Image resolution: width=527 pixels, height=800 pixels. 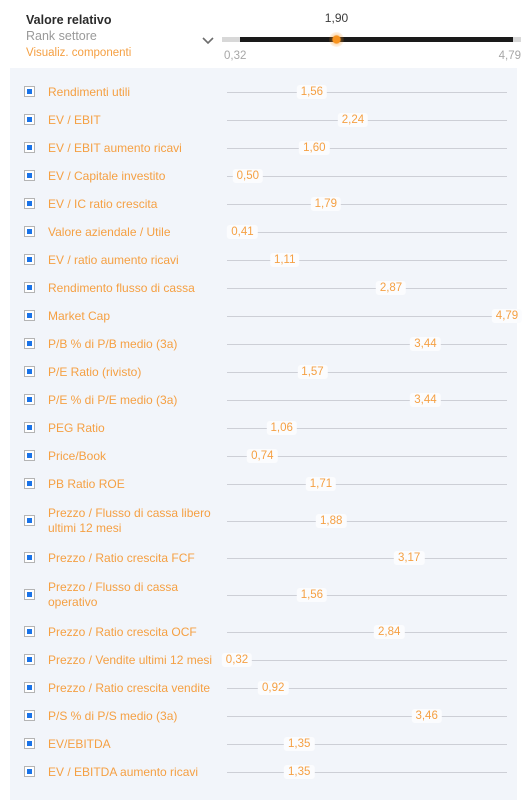 I want to click on row-label: Price/Book, so click(x=135, y=456).